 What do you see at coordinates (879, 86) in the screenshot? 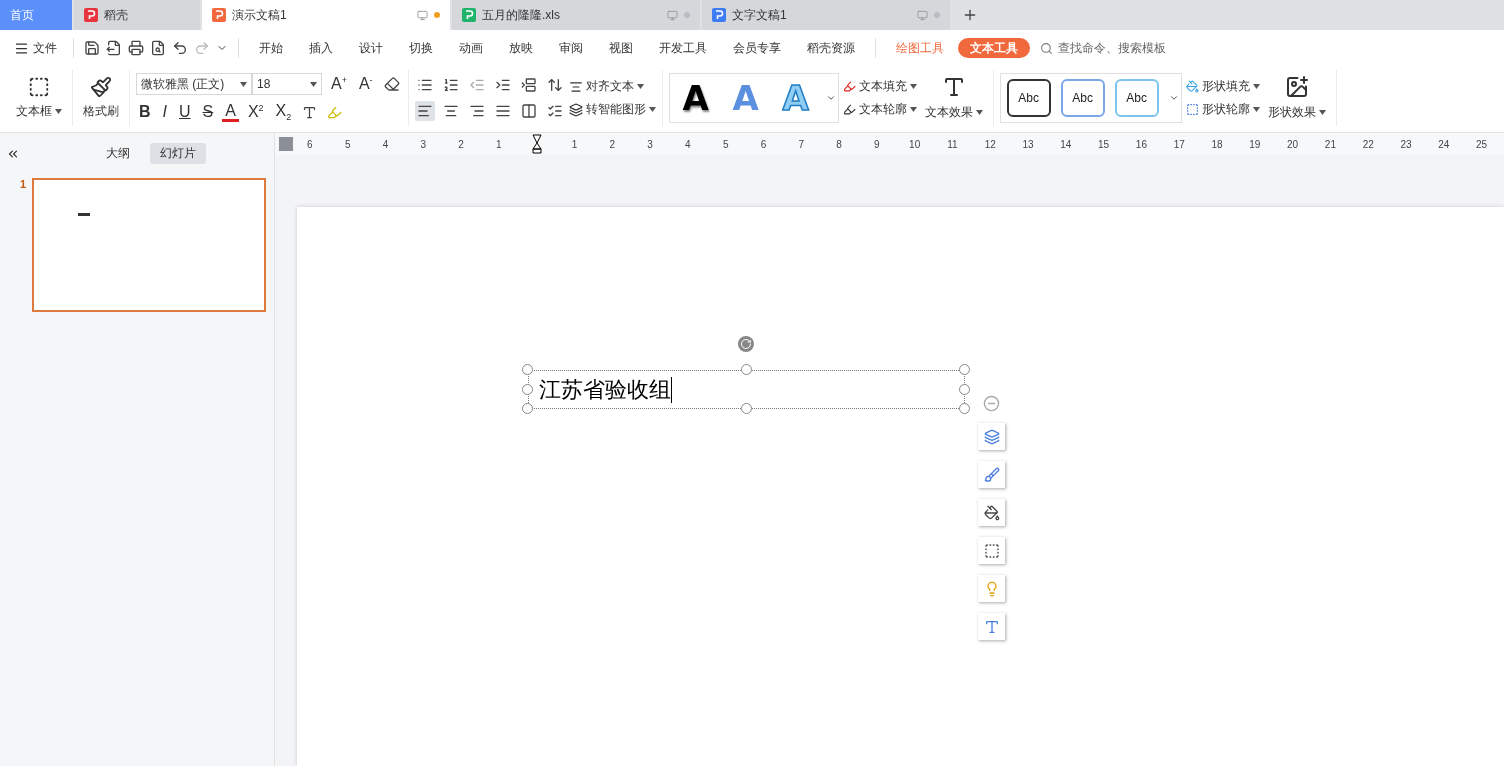
I see `text-fill-button: 文本填充` at bounding box center [879, 86].